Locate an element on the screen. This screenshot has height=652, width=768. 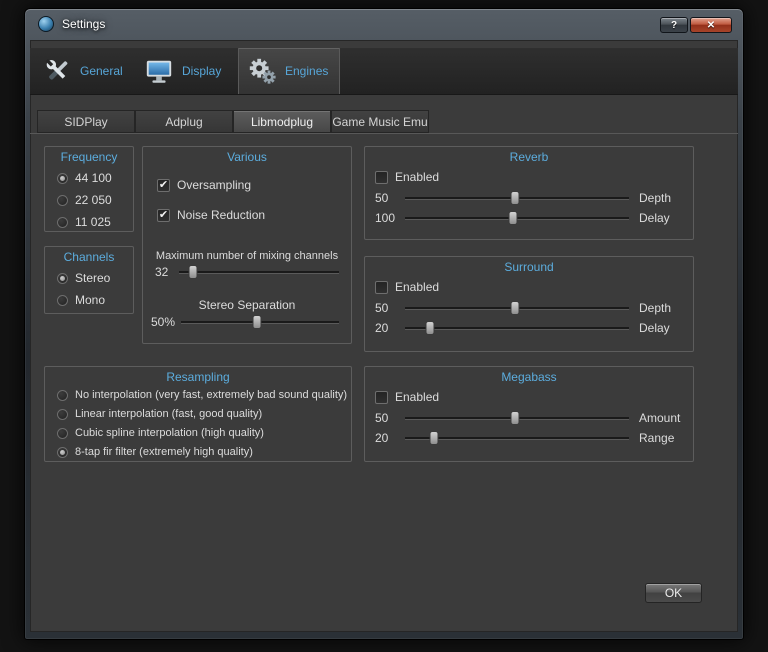
megabass-range-slider is located at coordinates (517, 438).